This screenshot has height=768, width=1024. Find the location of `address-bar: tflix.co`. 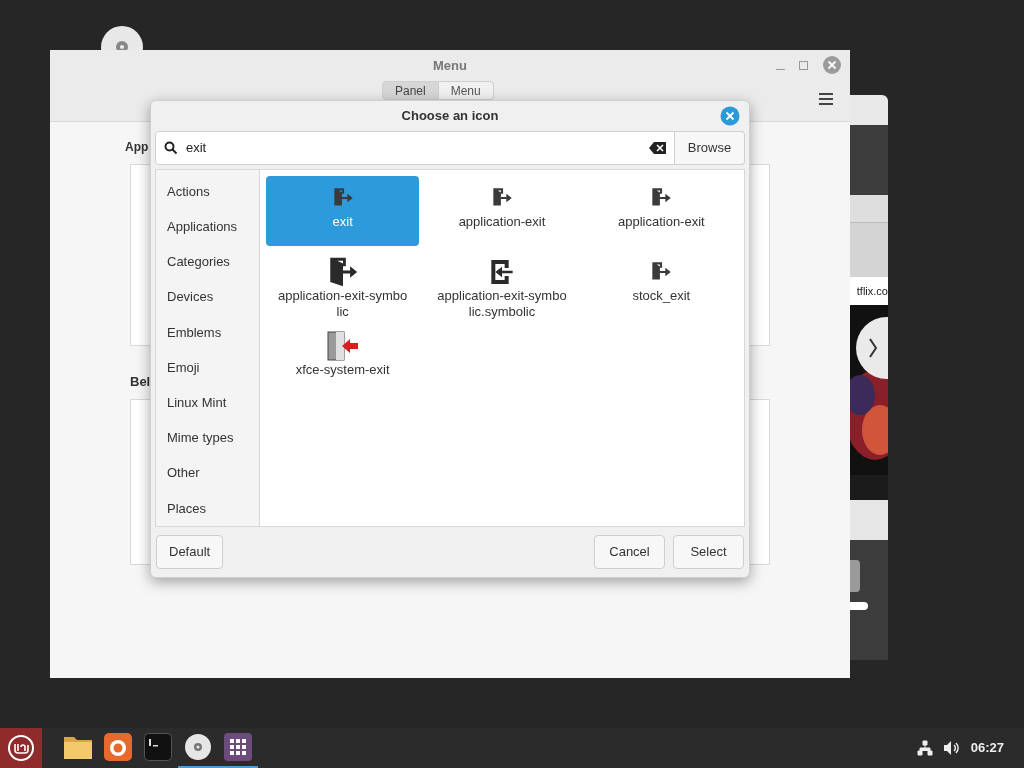

address-bar: tflix.co is located at coordinates (869, 291).